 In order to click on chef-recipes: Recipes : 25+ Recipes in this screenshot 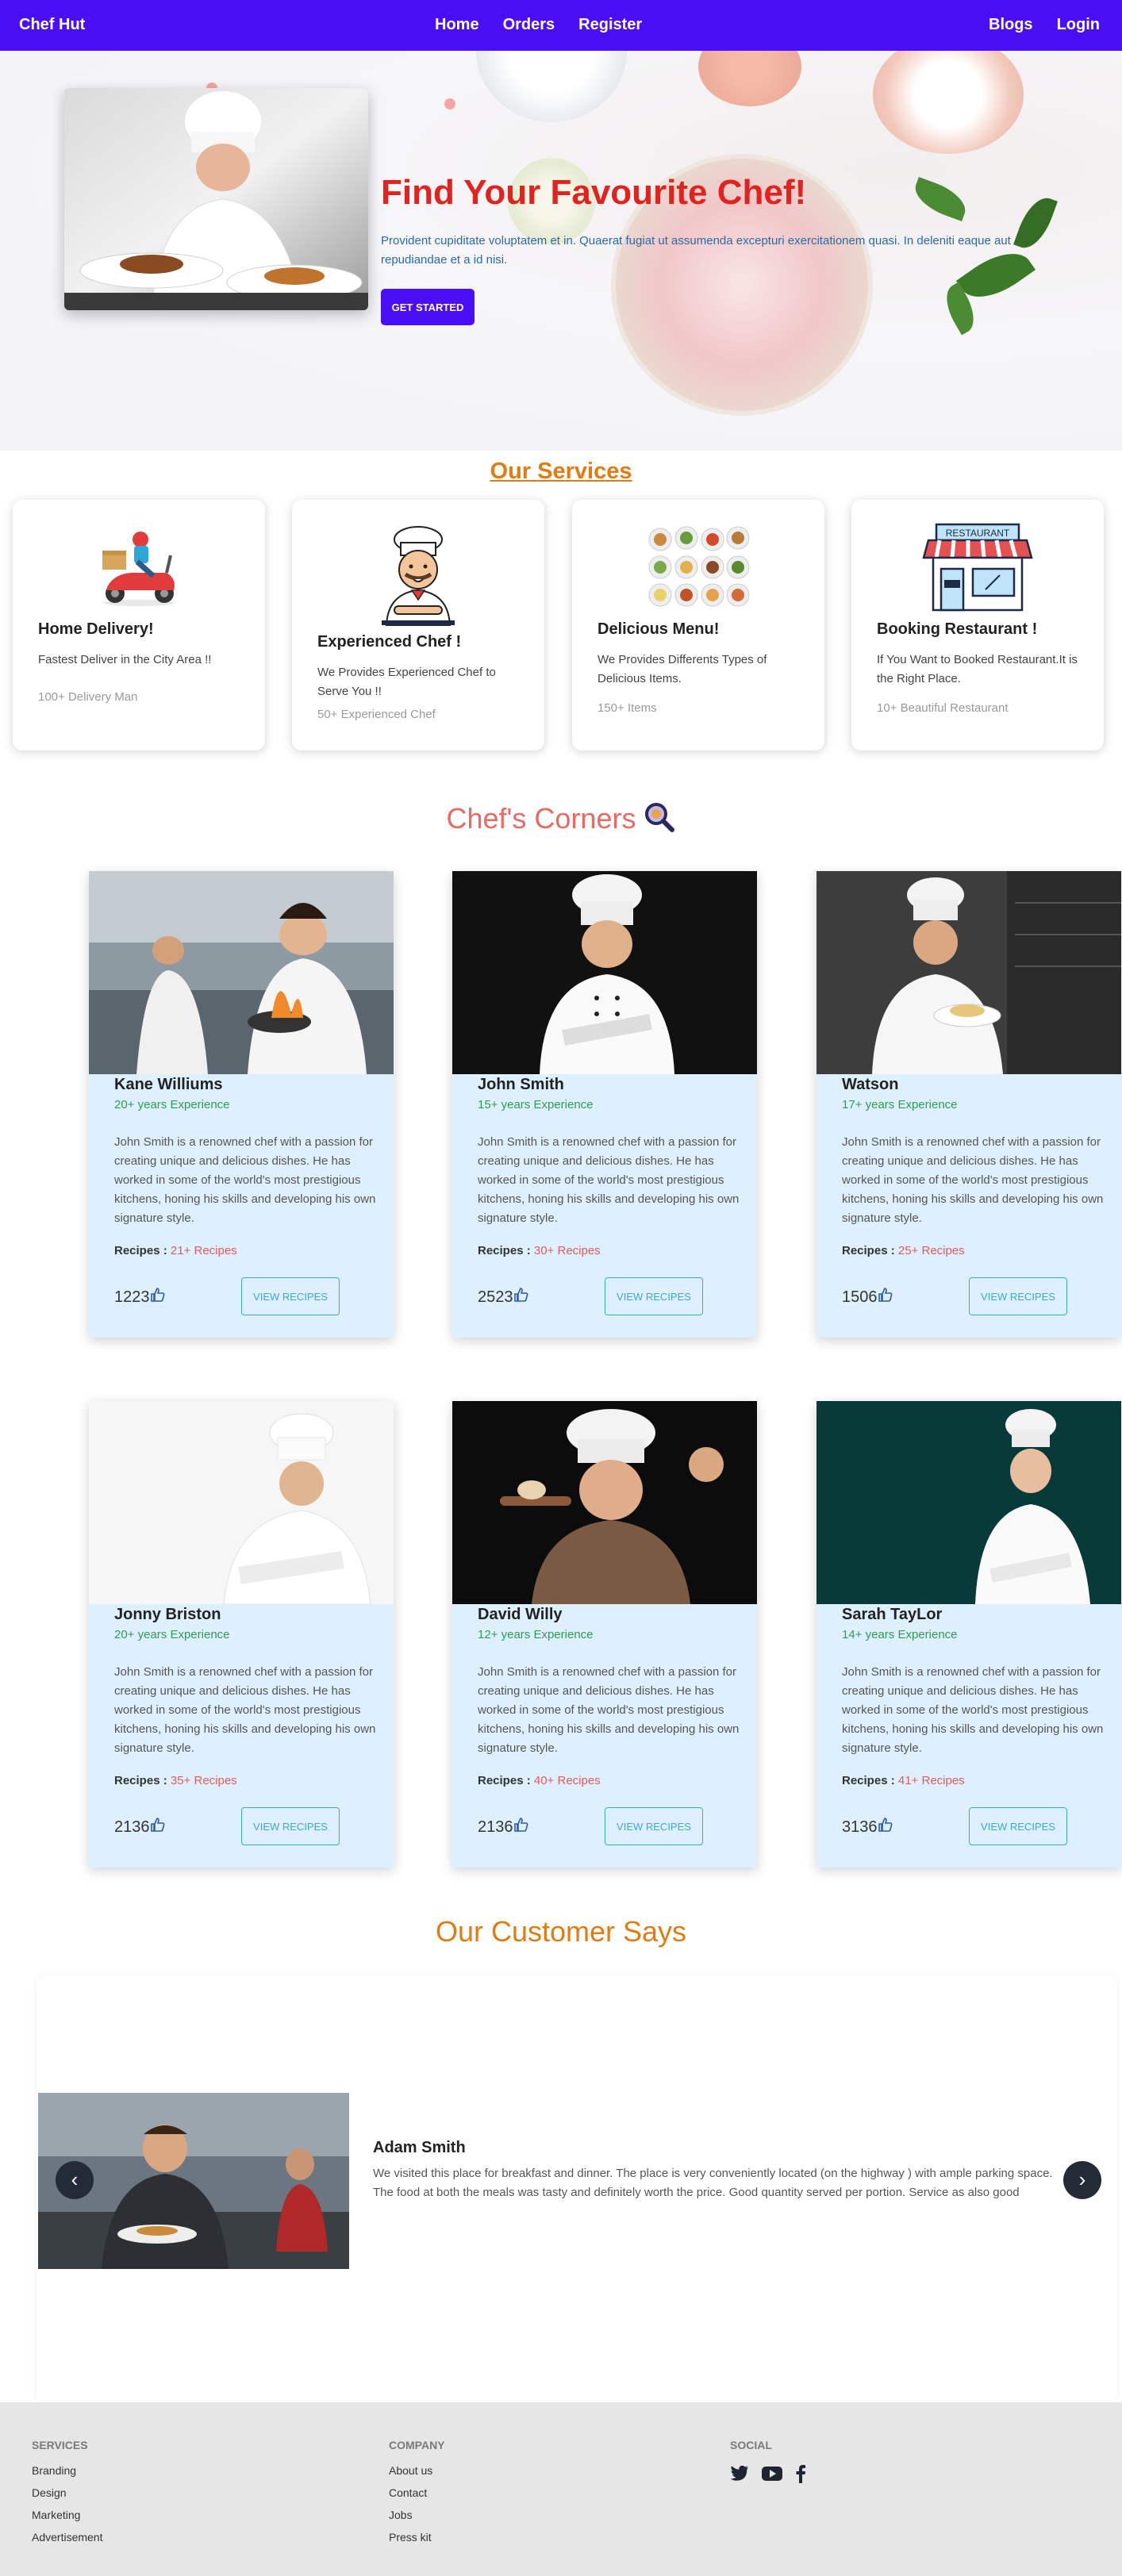, I will do `click(903, 1250)`.